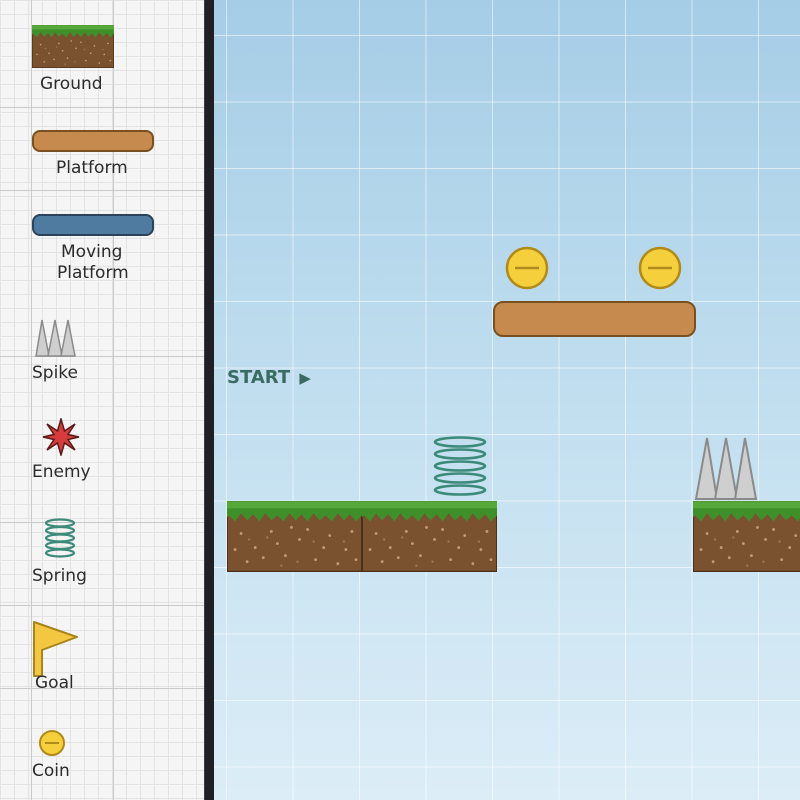 The height and width of the screenshot is (800, 800). I want to click on palette-item-label: Platform, so click(92, 168).